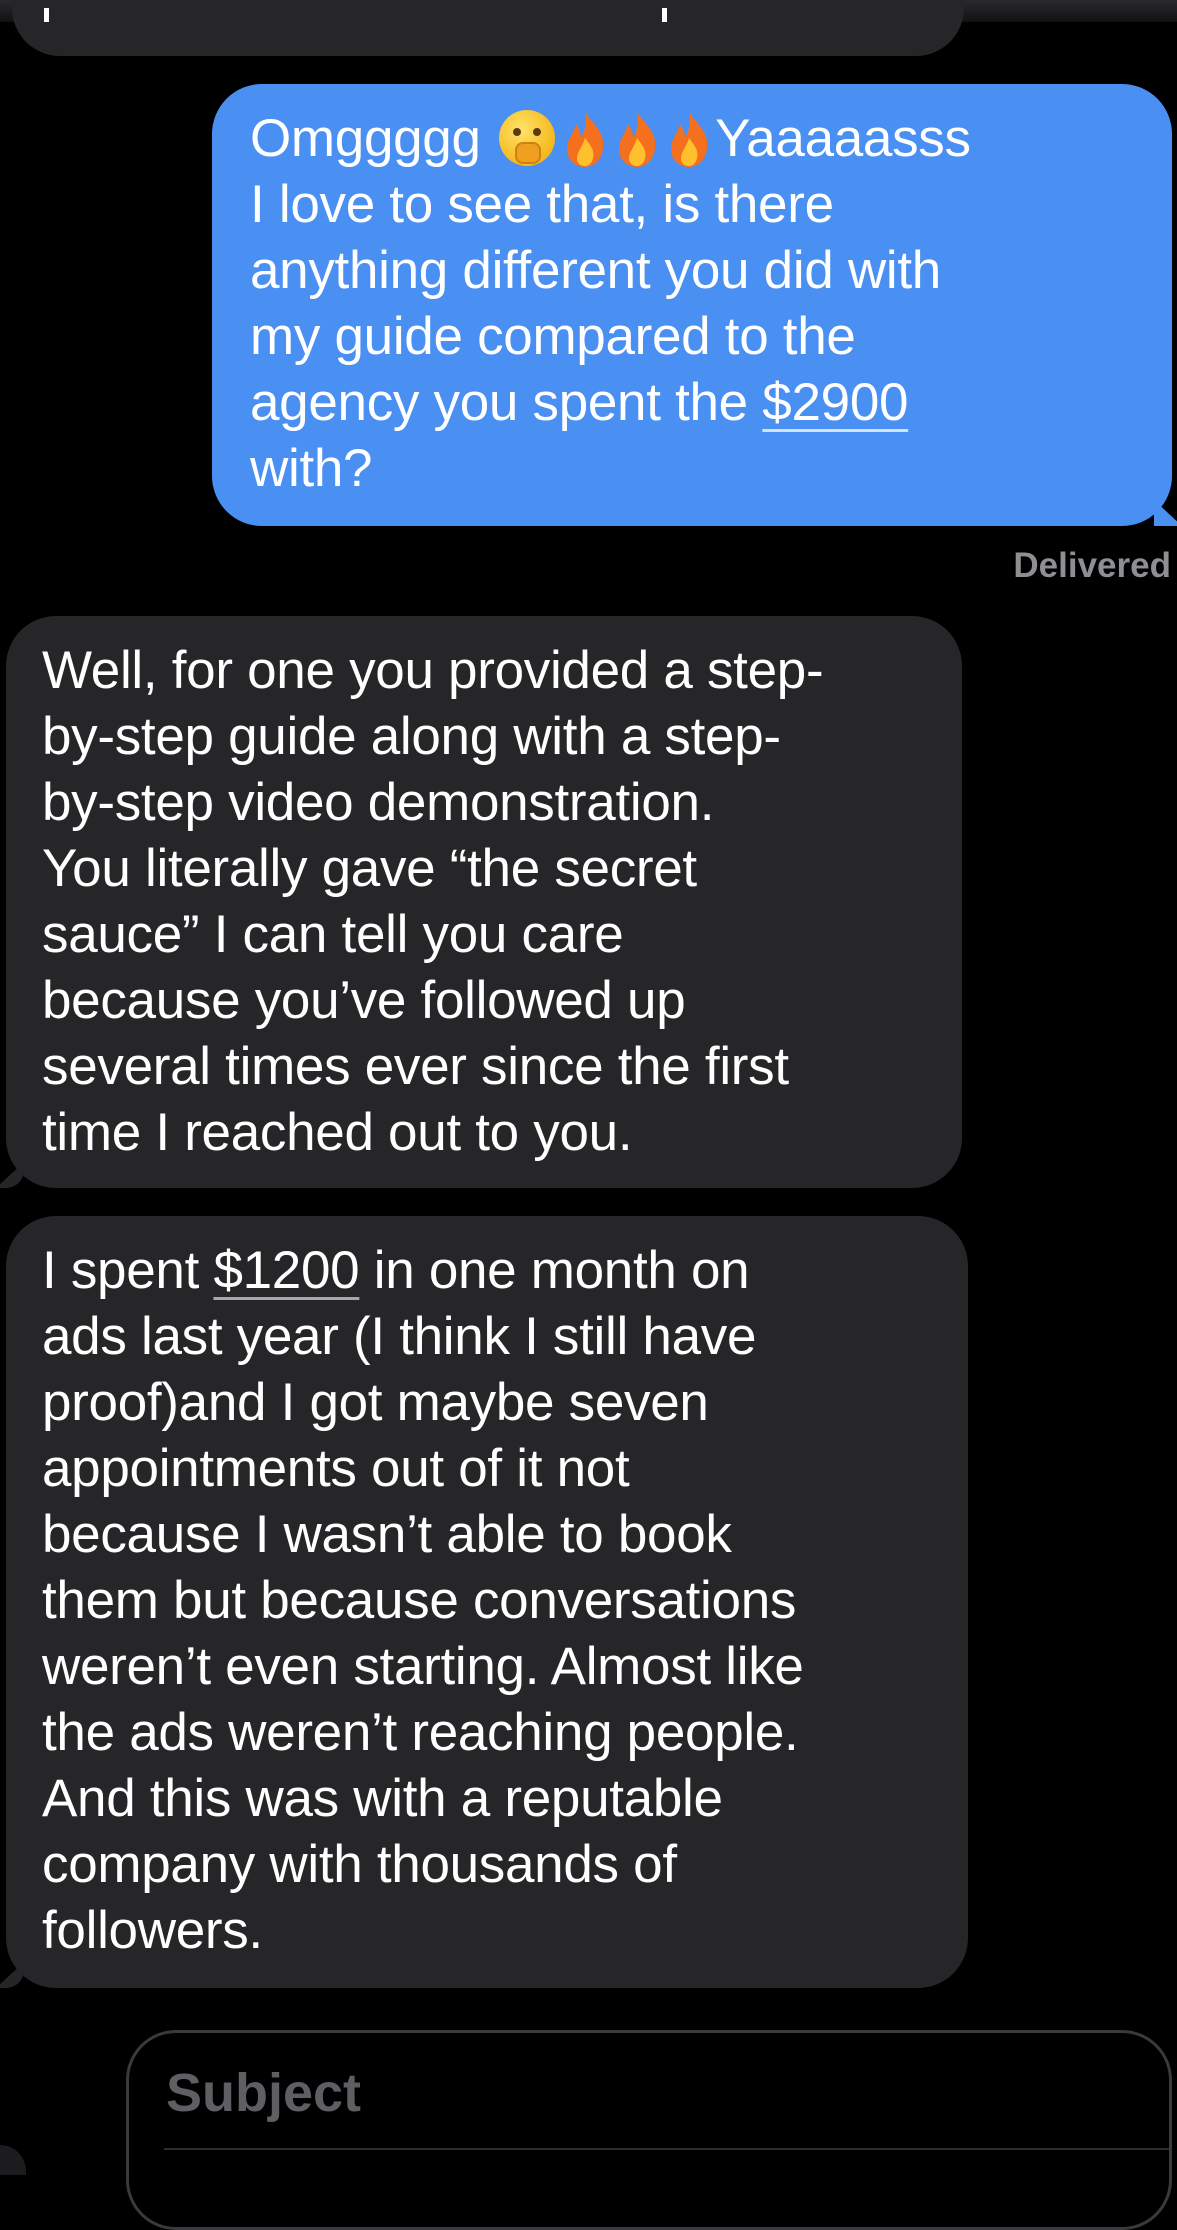  Describe the element at coordinates (378, 802) in the screenshot. I see `message-line: by-step video demonstration.` at that location.